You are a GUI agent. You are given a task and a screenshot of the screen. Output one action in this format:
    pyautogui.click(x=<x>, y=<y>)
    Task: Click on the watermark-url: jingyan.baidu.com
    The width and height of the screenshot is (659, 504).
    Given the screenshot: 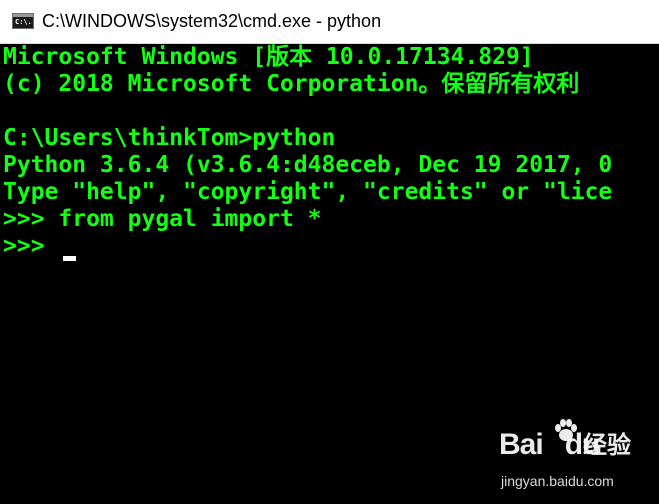 What is the action you would take?
    pyautogui.click(x=557, y=481)
    